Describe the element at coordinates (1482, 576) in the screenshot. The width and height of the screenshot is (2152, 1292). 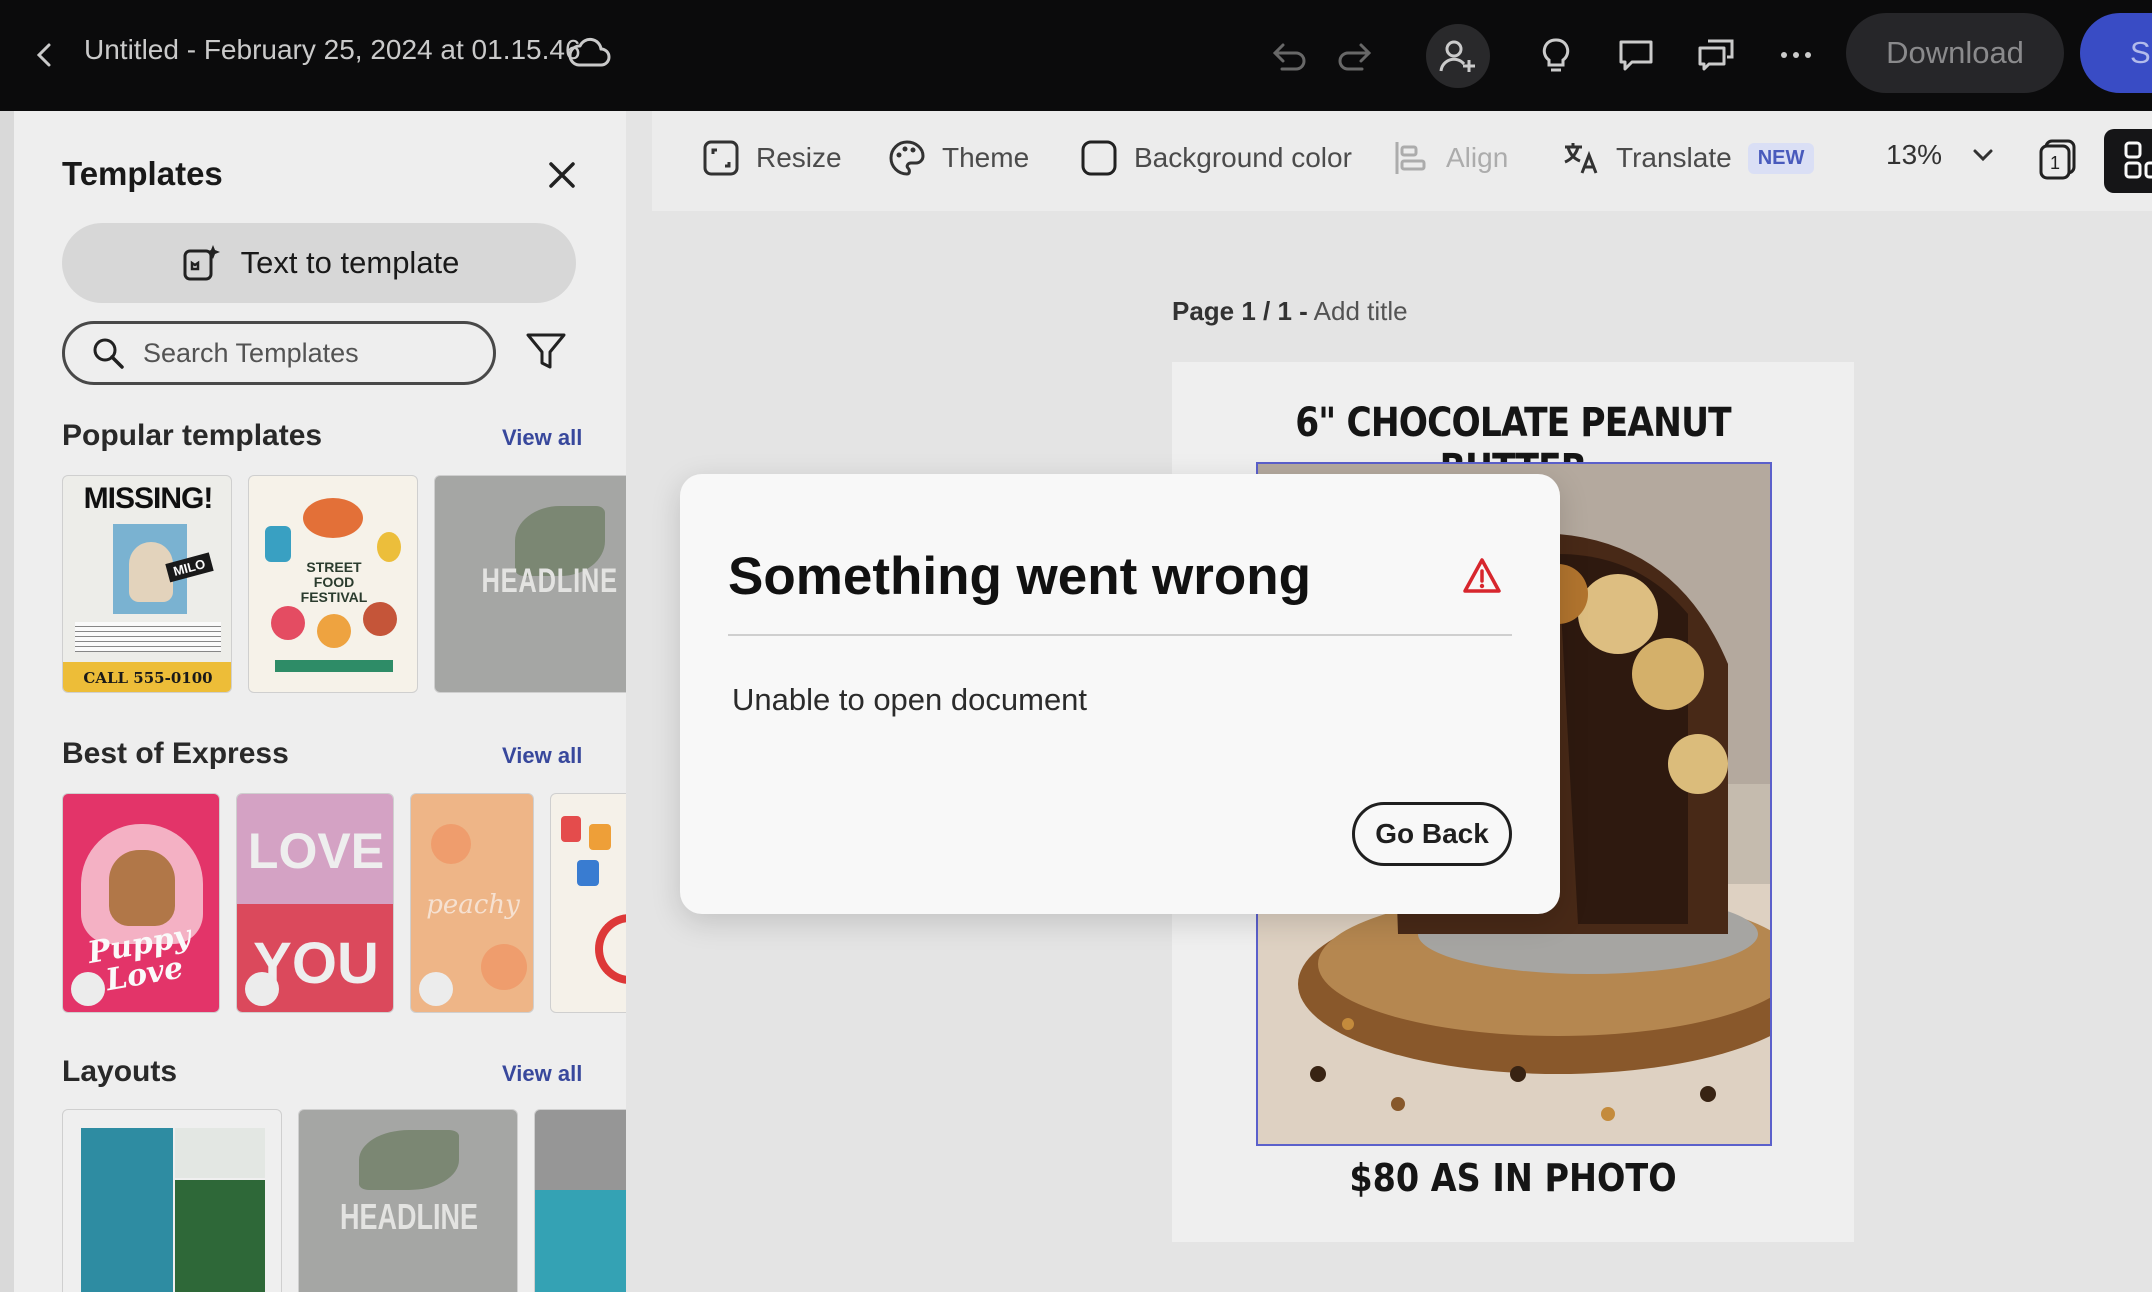
I see `warning-icon` at that location.